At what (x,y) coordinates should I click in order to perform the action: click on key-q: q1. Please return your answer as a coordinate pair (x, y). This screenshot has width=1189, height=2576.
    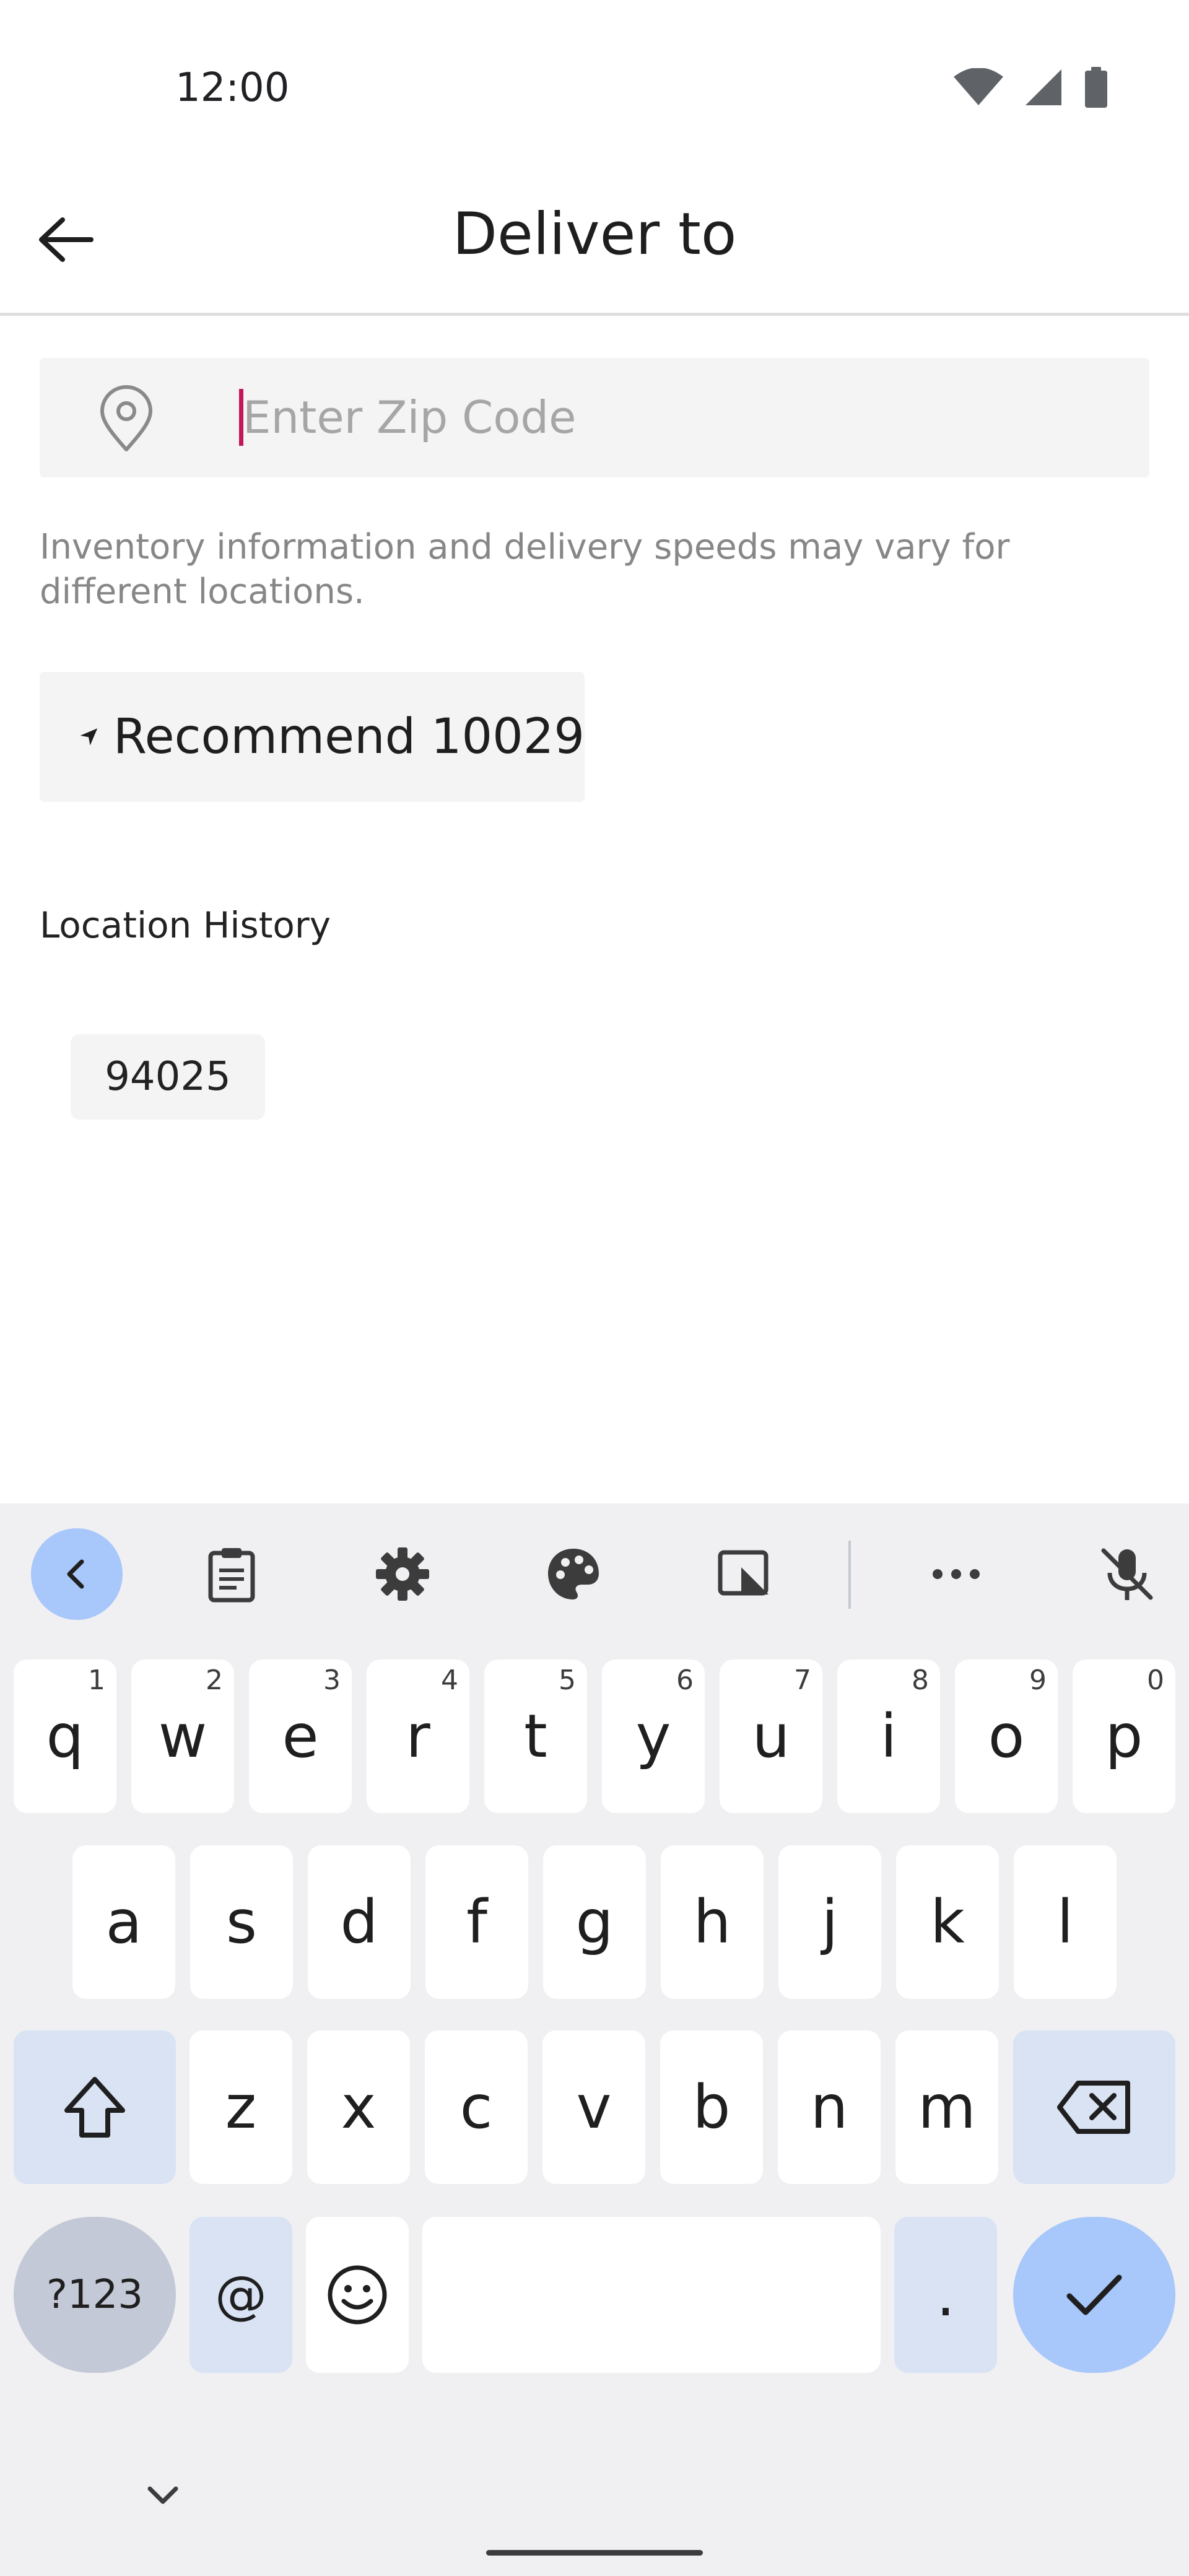
    Looking at the image, I should click on (65, 1736).